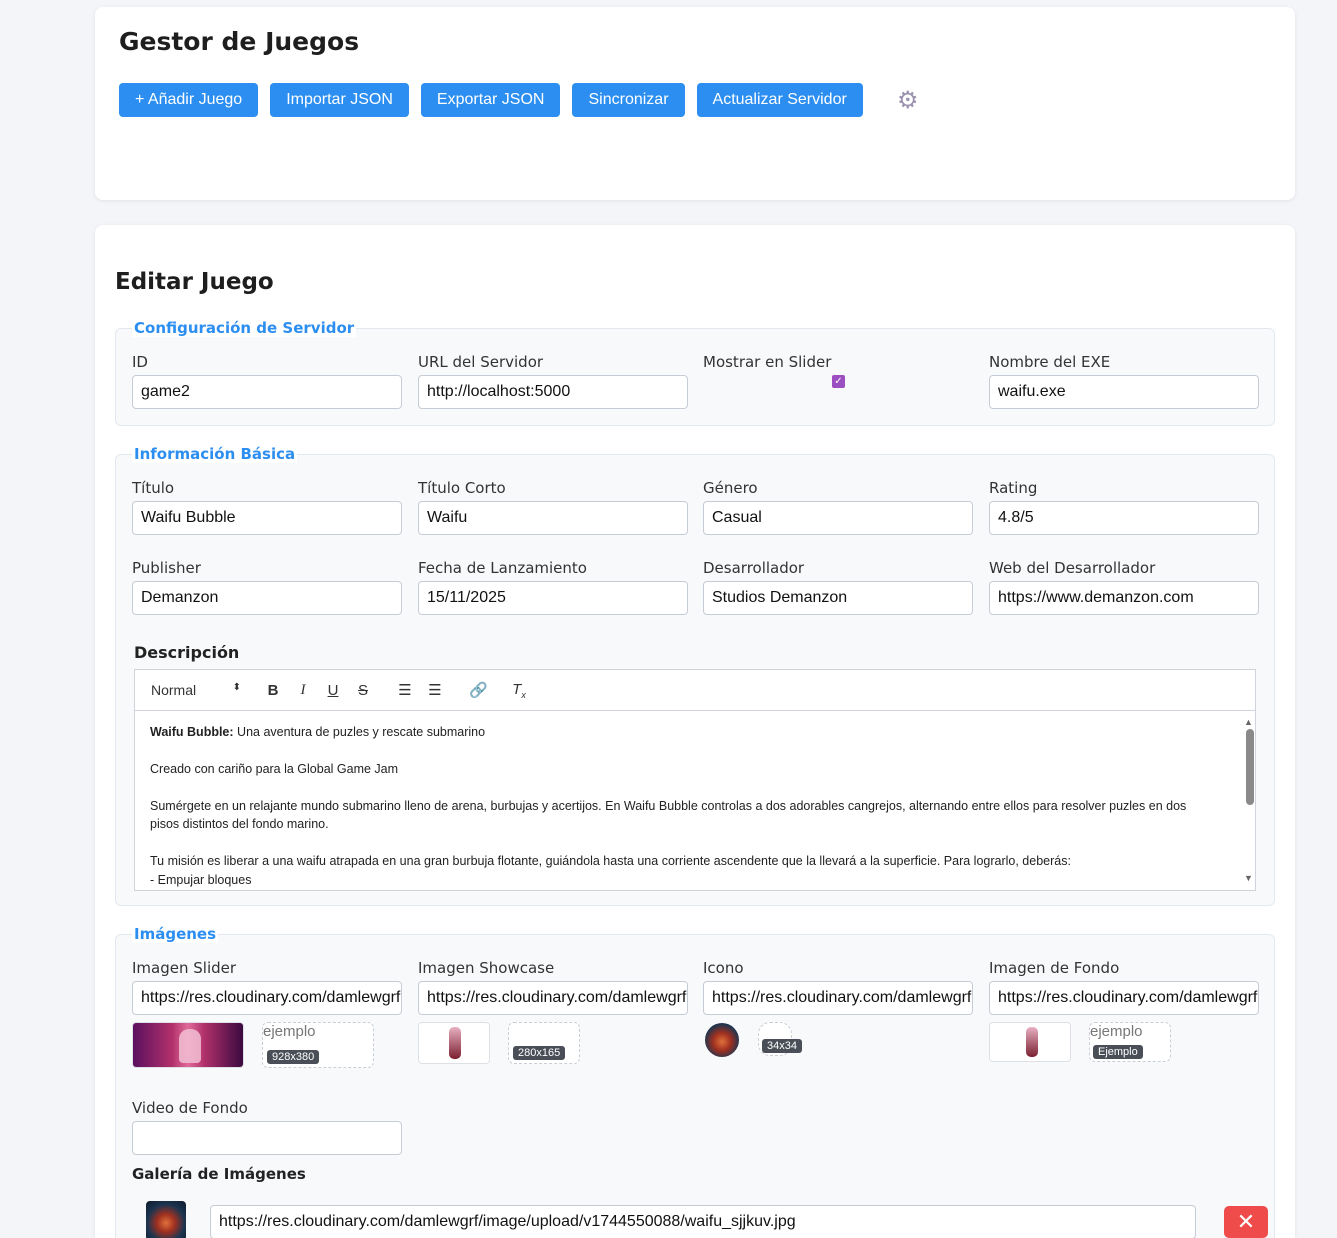 The image size is (1337, 1238). Describe the element at coordinates (1124, 998) in the screenshot. I see `bg-image-input: https://res.cloudinary.com/damlewgrf` at that location.